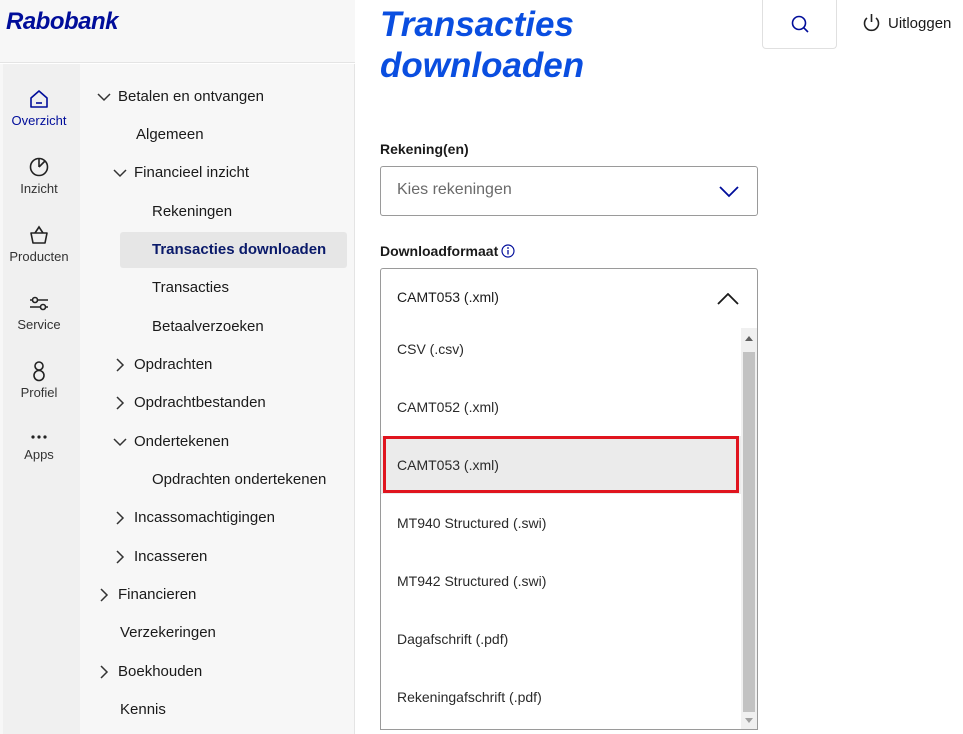 The height and width of the screenshot is (734, 963). I want to click on rail-label: Profiel, so click(39, 392).